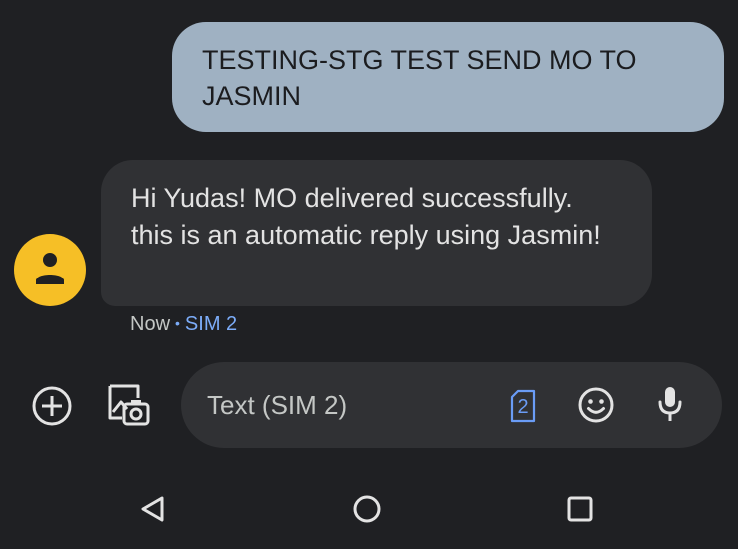  I want to click on person-icon, so click(50, 268).